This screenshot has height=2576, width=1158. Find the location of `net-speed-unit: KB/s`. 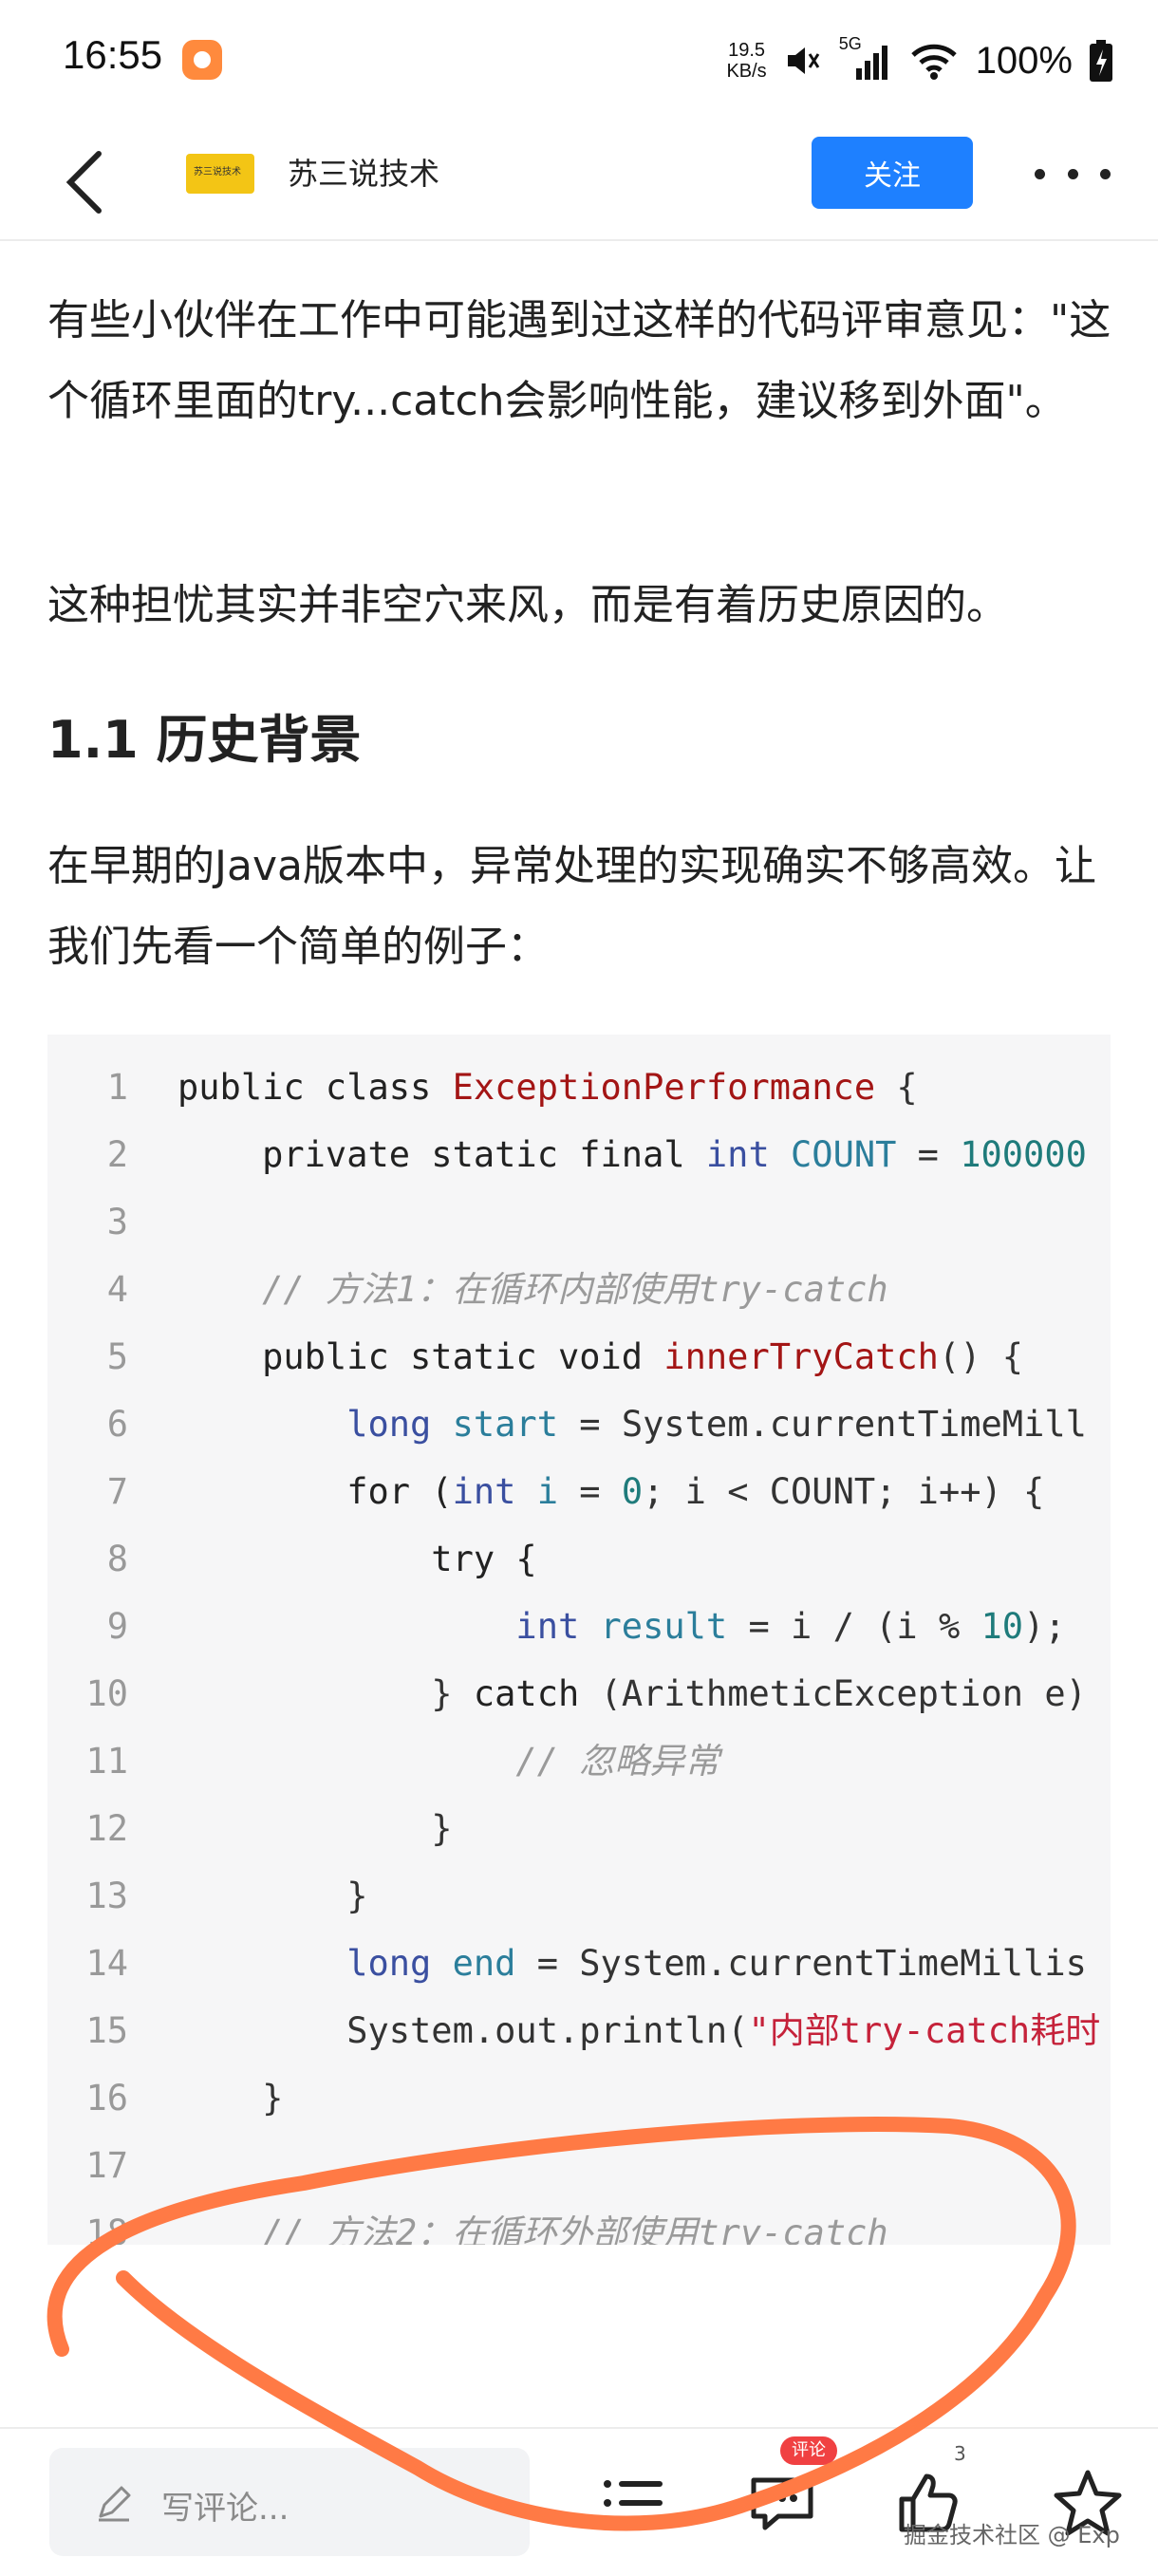

net-speed-unit: KB/s is located at coordinates (746, 71).